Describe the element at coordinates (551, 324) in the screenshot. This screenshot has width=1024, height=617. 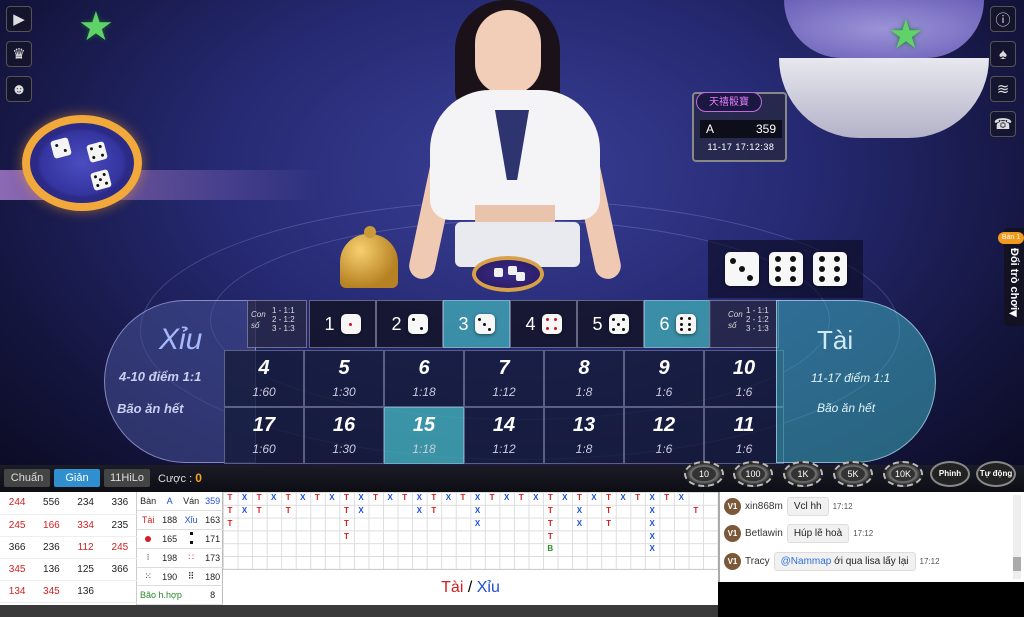
I see `die-face-4-icon` at that location.